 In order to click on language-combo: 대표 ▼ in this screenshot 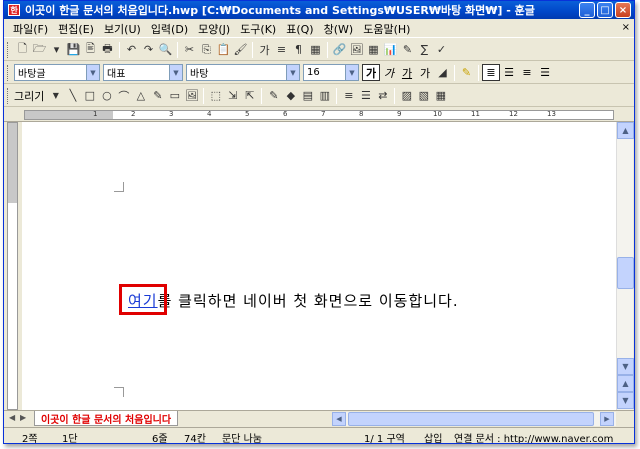, I will do `click(143, 72)`.